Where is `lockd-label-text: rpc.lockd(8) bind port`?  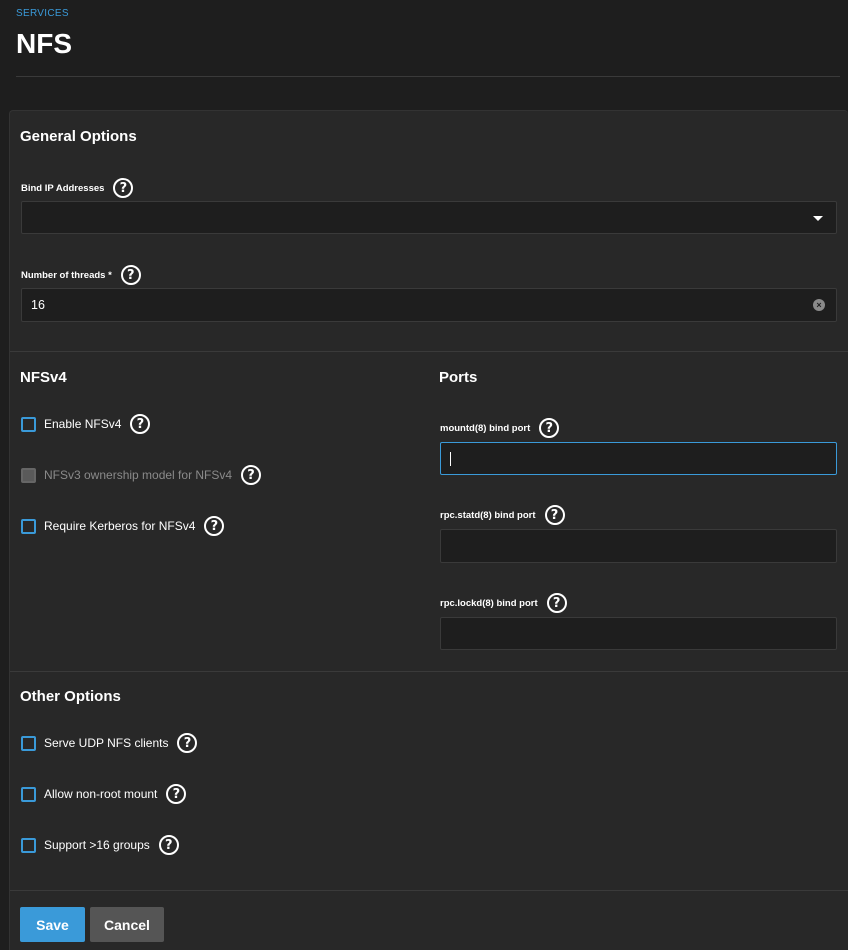
lockd-label-text: rpc.lockd(8) bind port is located at coordinates (489, 603).